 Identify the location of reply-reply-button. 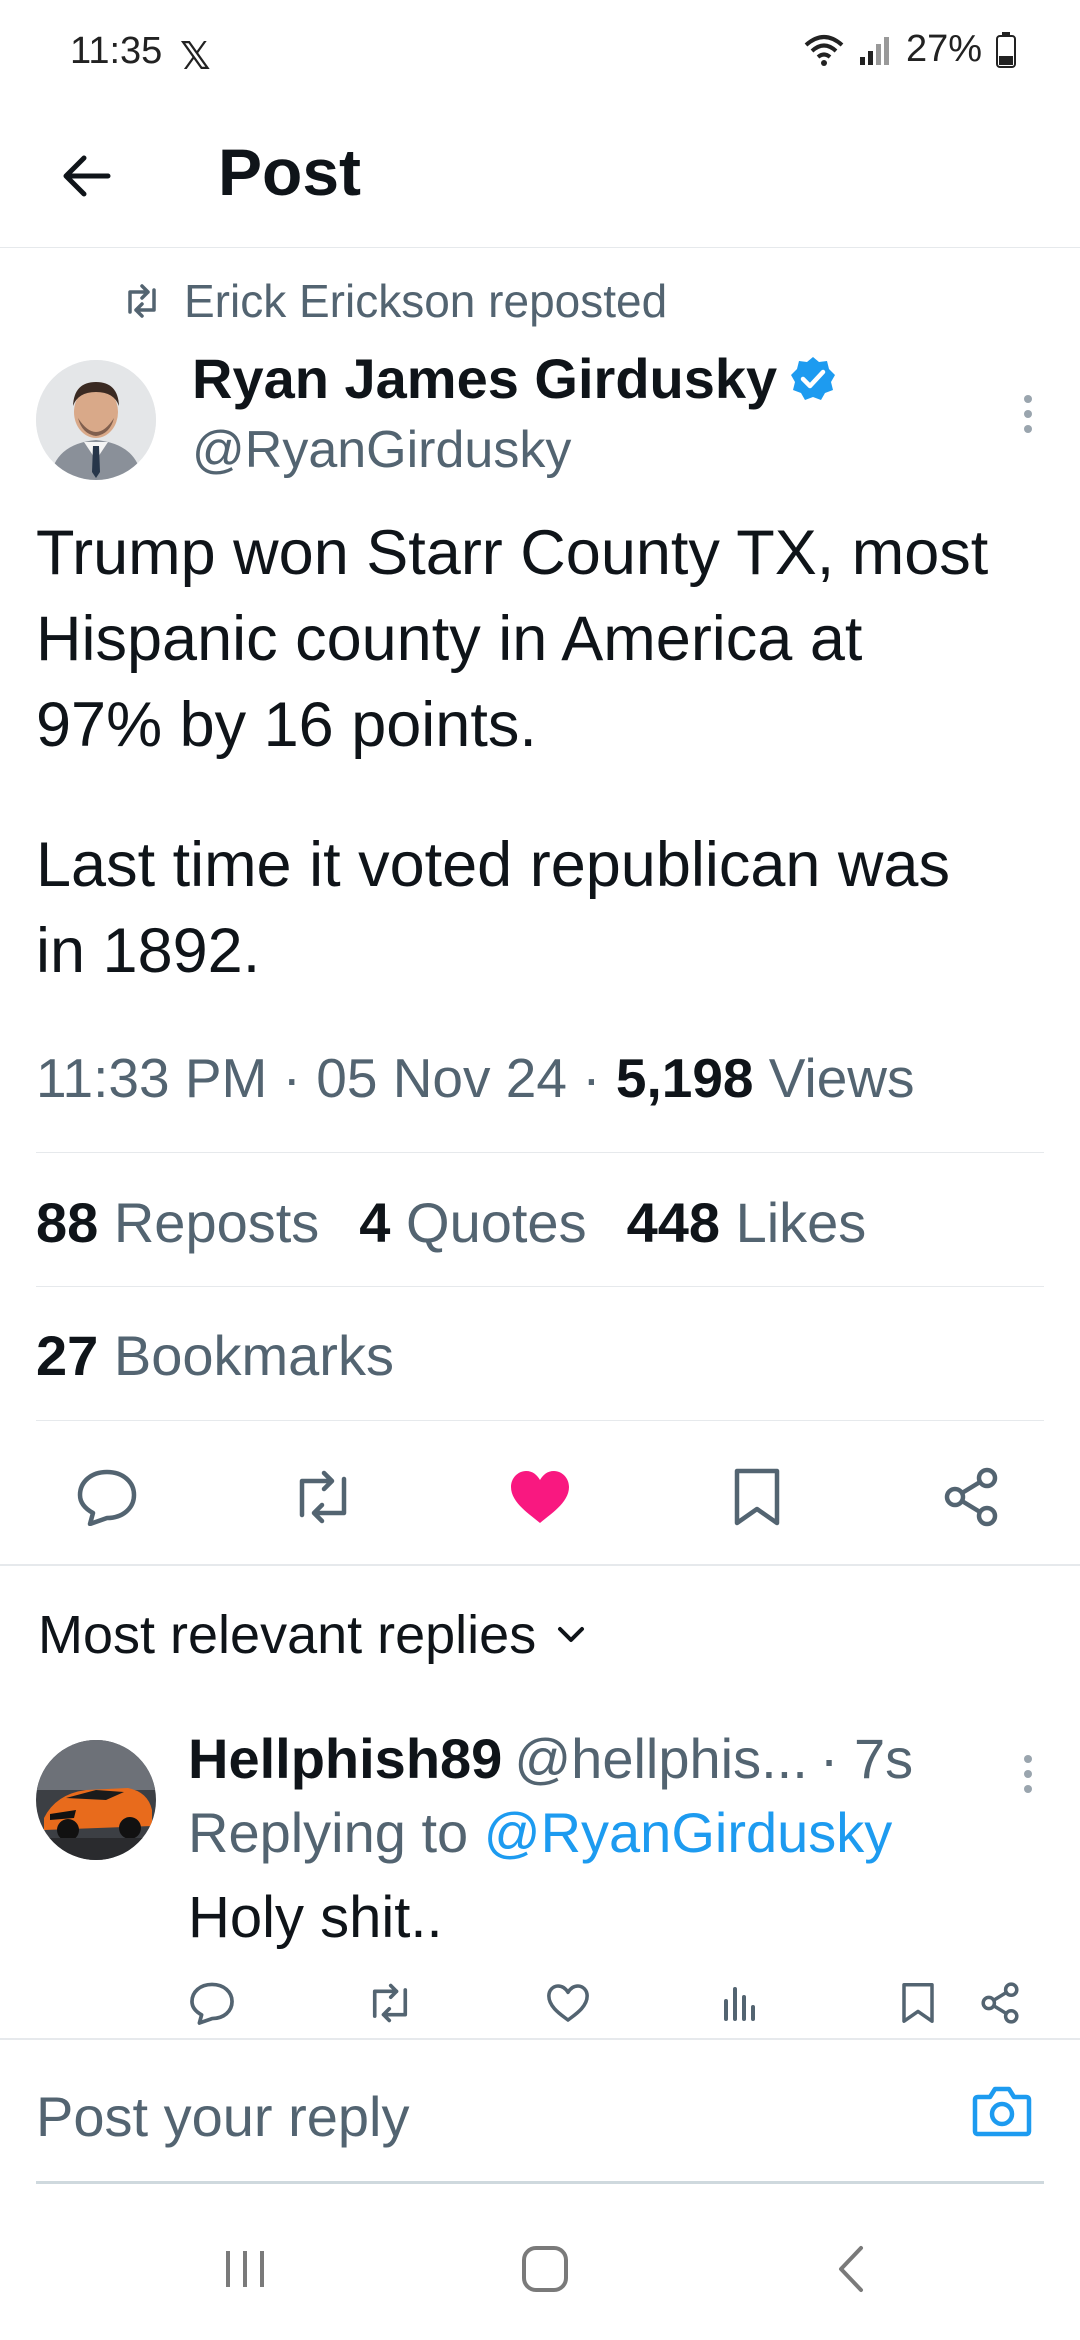
(212, 2003).